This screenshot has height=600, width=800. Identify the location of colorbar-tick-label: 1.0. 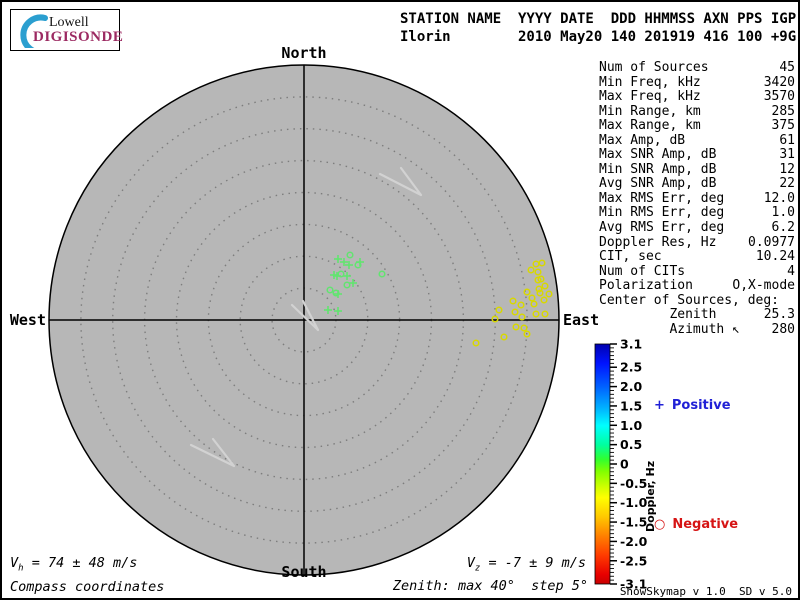
(631, 425).